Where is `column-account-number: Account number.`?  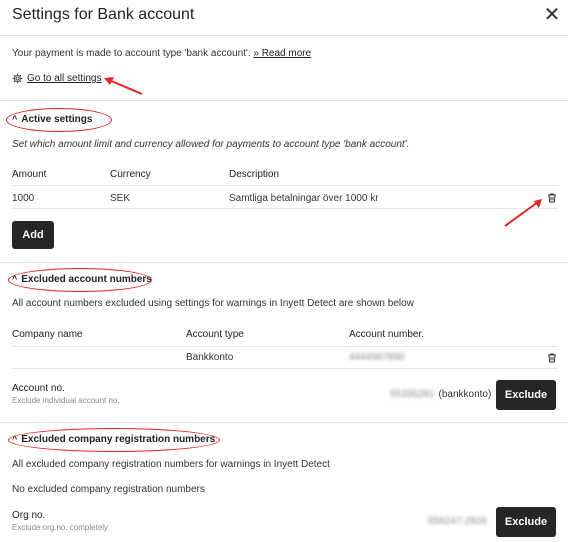 column-account-number: Account number. is located at coordinates (387, 334).